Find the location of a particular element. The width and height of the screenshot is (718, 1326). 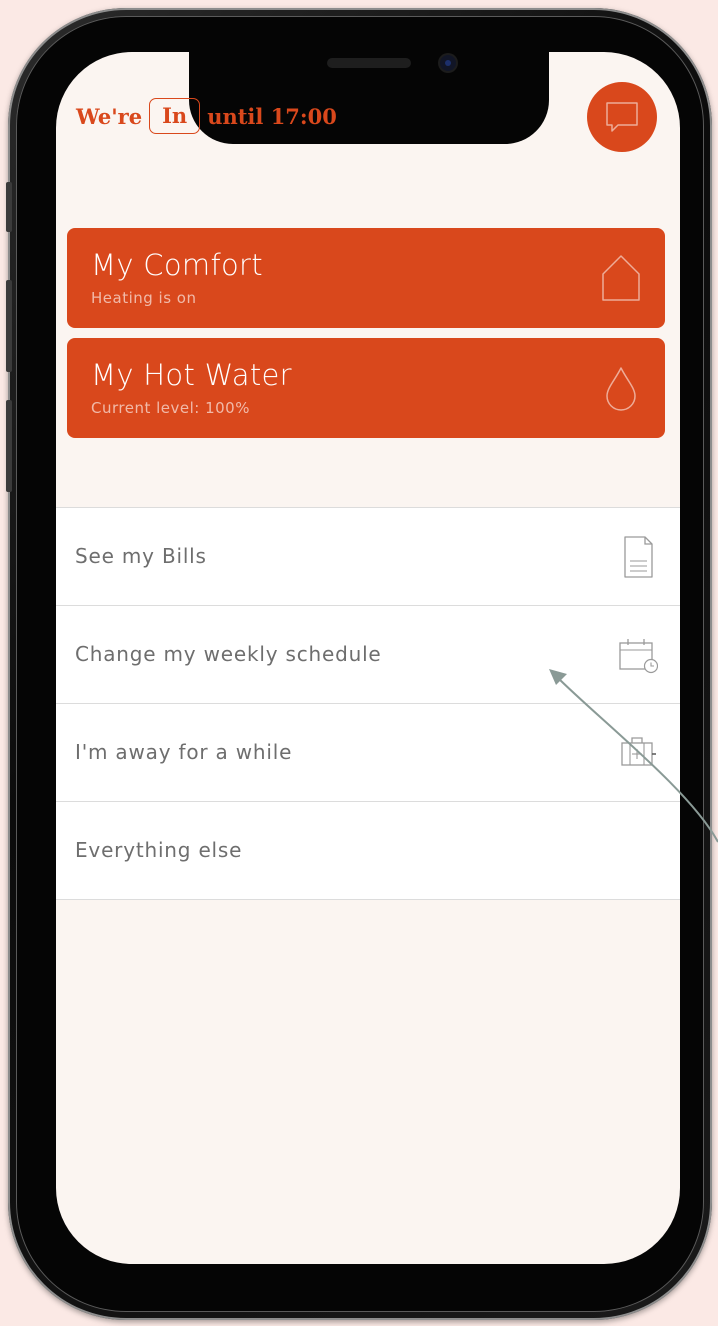

card-title: My Comfort is located at coordinates (177, 265).